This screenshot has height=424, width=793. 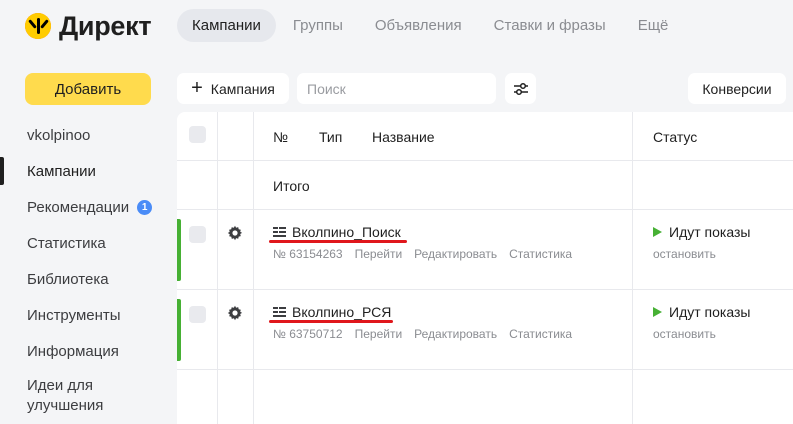 I want to click on sidebar-item-tools: Инструменты, so click(x=82, y=315).